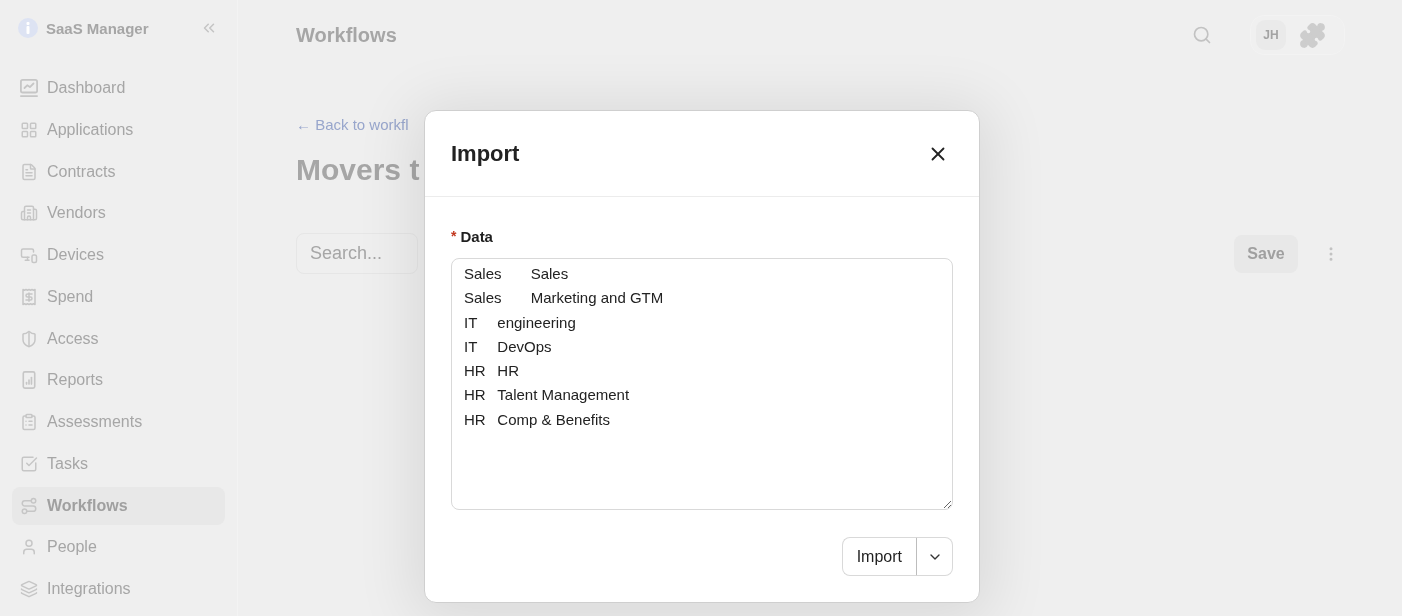 The height and width of the screenshot is (616, 1402). Describe the element at coordinates (97, 28) in the screenshot. I see `app-name: SaaS Manager` at that location.